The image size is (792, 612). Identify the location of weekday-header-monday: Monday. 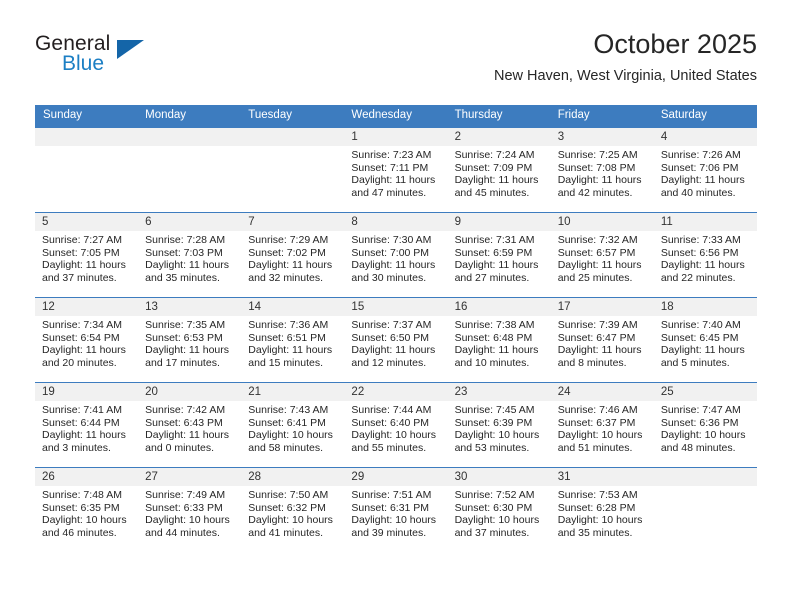
(190, 116).